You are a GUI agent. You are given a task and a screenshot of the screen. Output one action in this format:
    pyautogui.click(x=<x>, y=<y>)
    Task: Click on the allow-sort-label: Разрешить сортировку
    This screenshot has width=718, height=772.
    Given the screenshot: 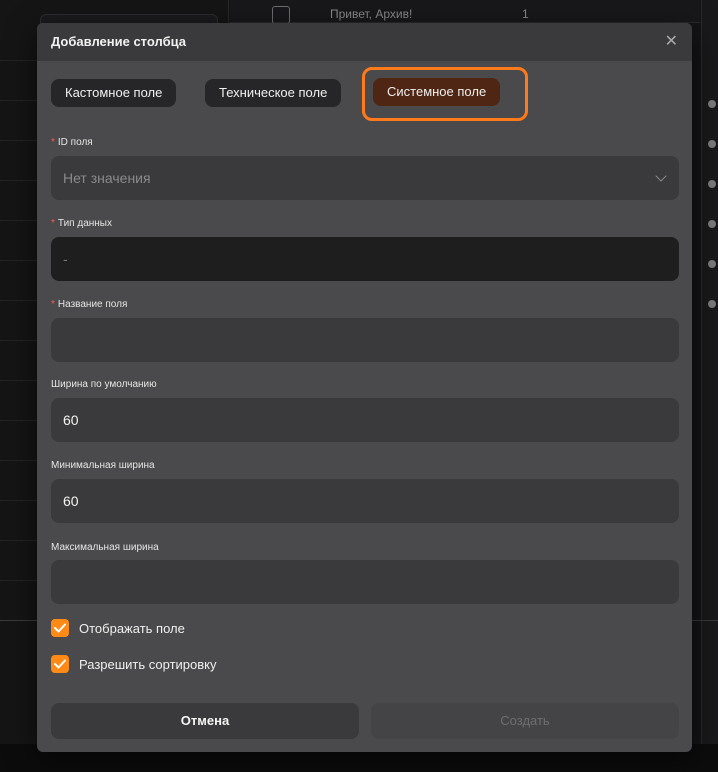 What is the action you would take?
    pyautogui.click(x=148, y=664)
    